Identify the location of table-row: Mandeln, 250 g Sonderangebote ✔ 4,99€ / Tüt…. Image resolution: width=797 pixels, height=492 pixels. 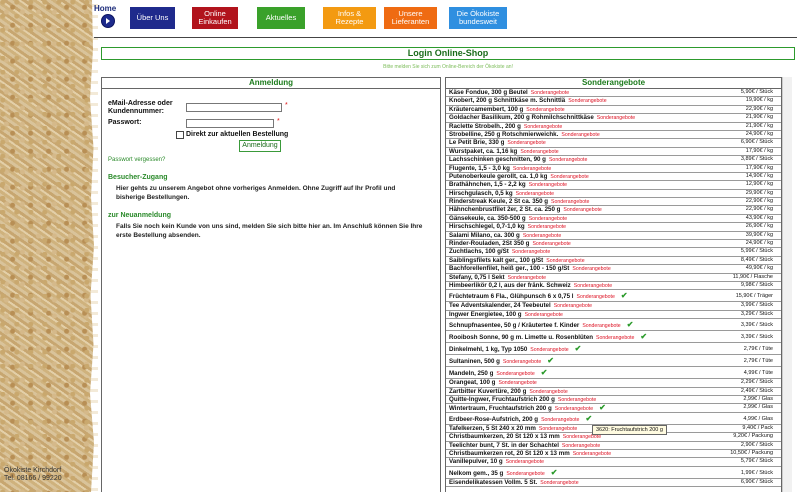
(613, 373).